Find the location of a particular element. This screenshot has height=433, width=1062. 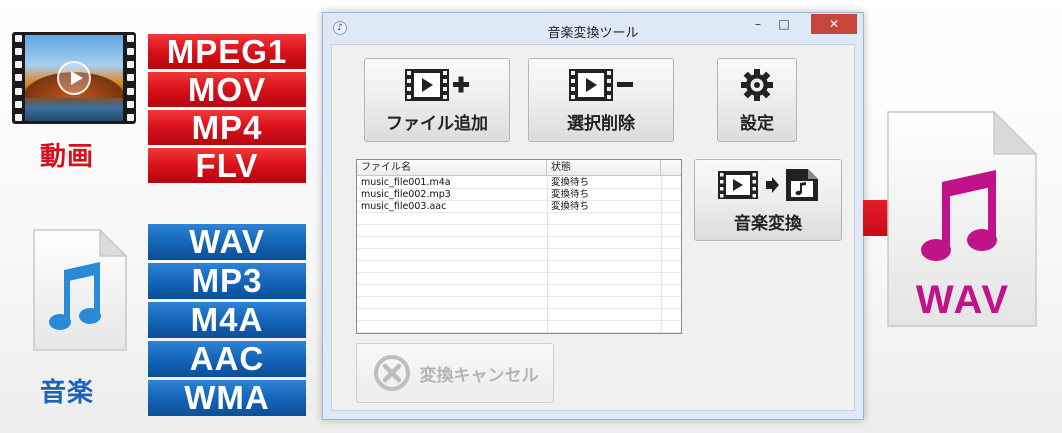

video-thumbnail-icon is located at coordinates (74, 78).